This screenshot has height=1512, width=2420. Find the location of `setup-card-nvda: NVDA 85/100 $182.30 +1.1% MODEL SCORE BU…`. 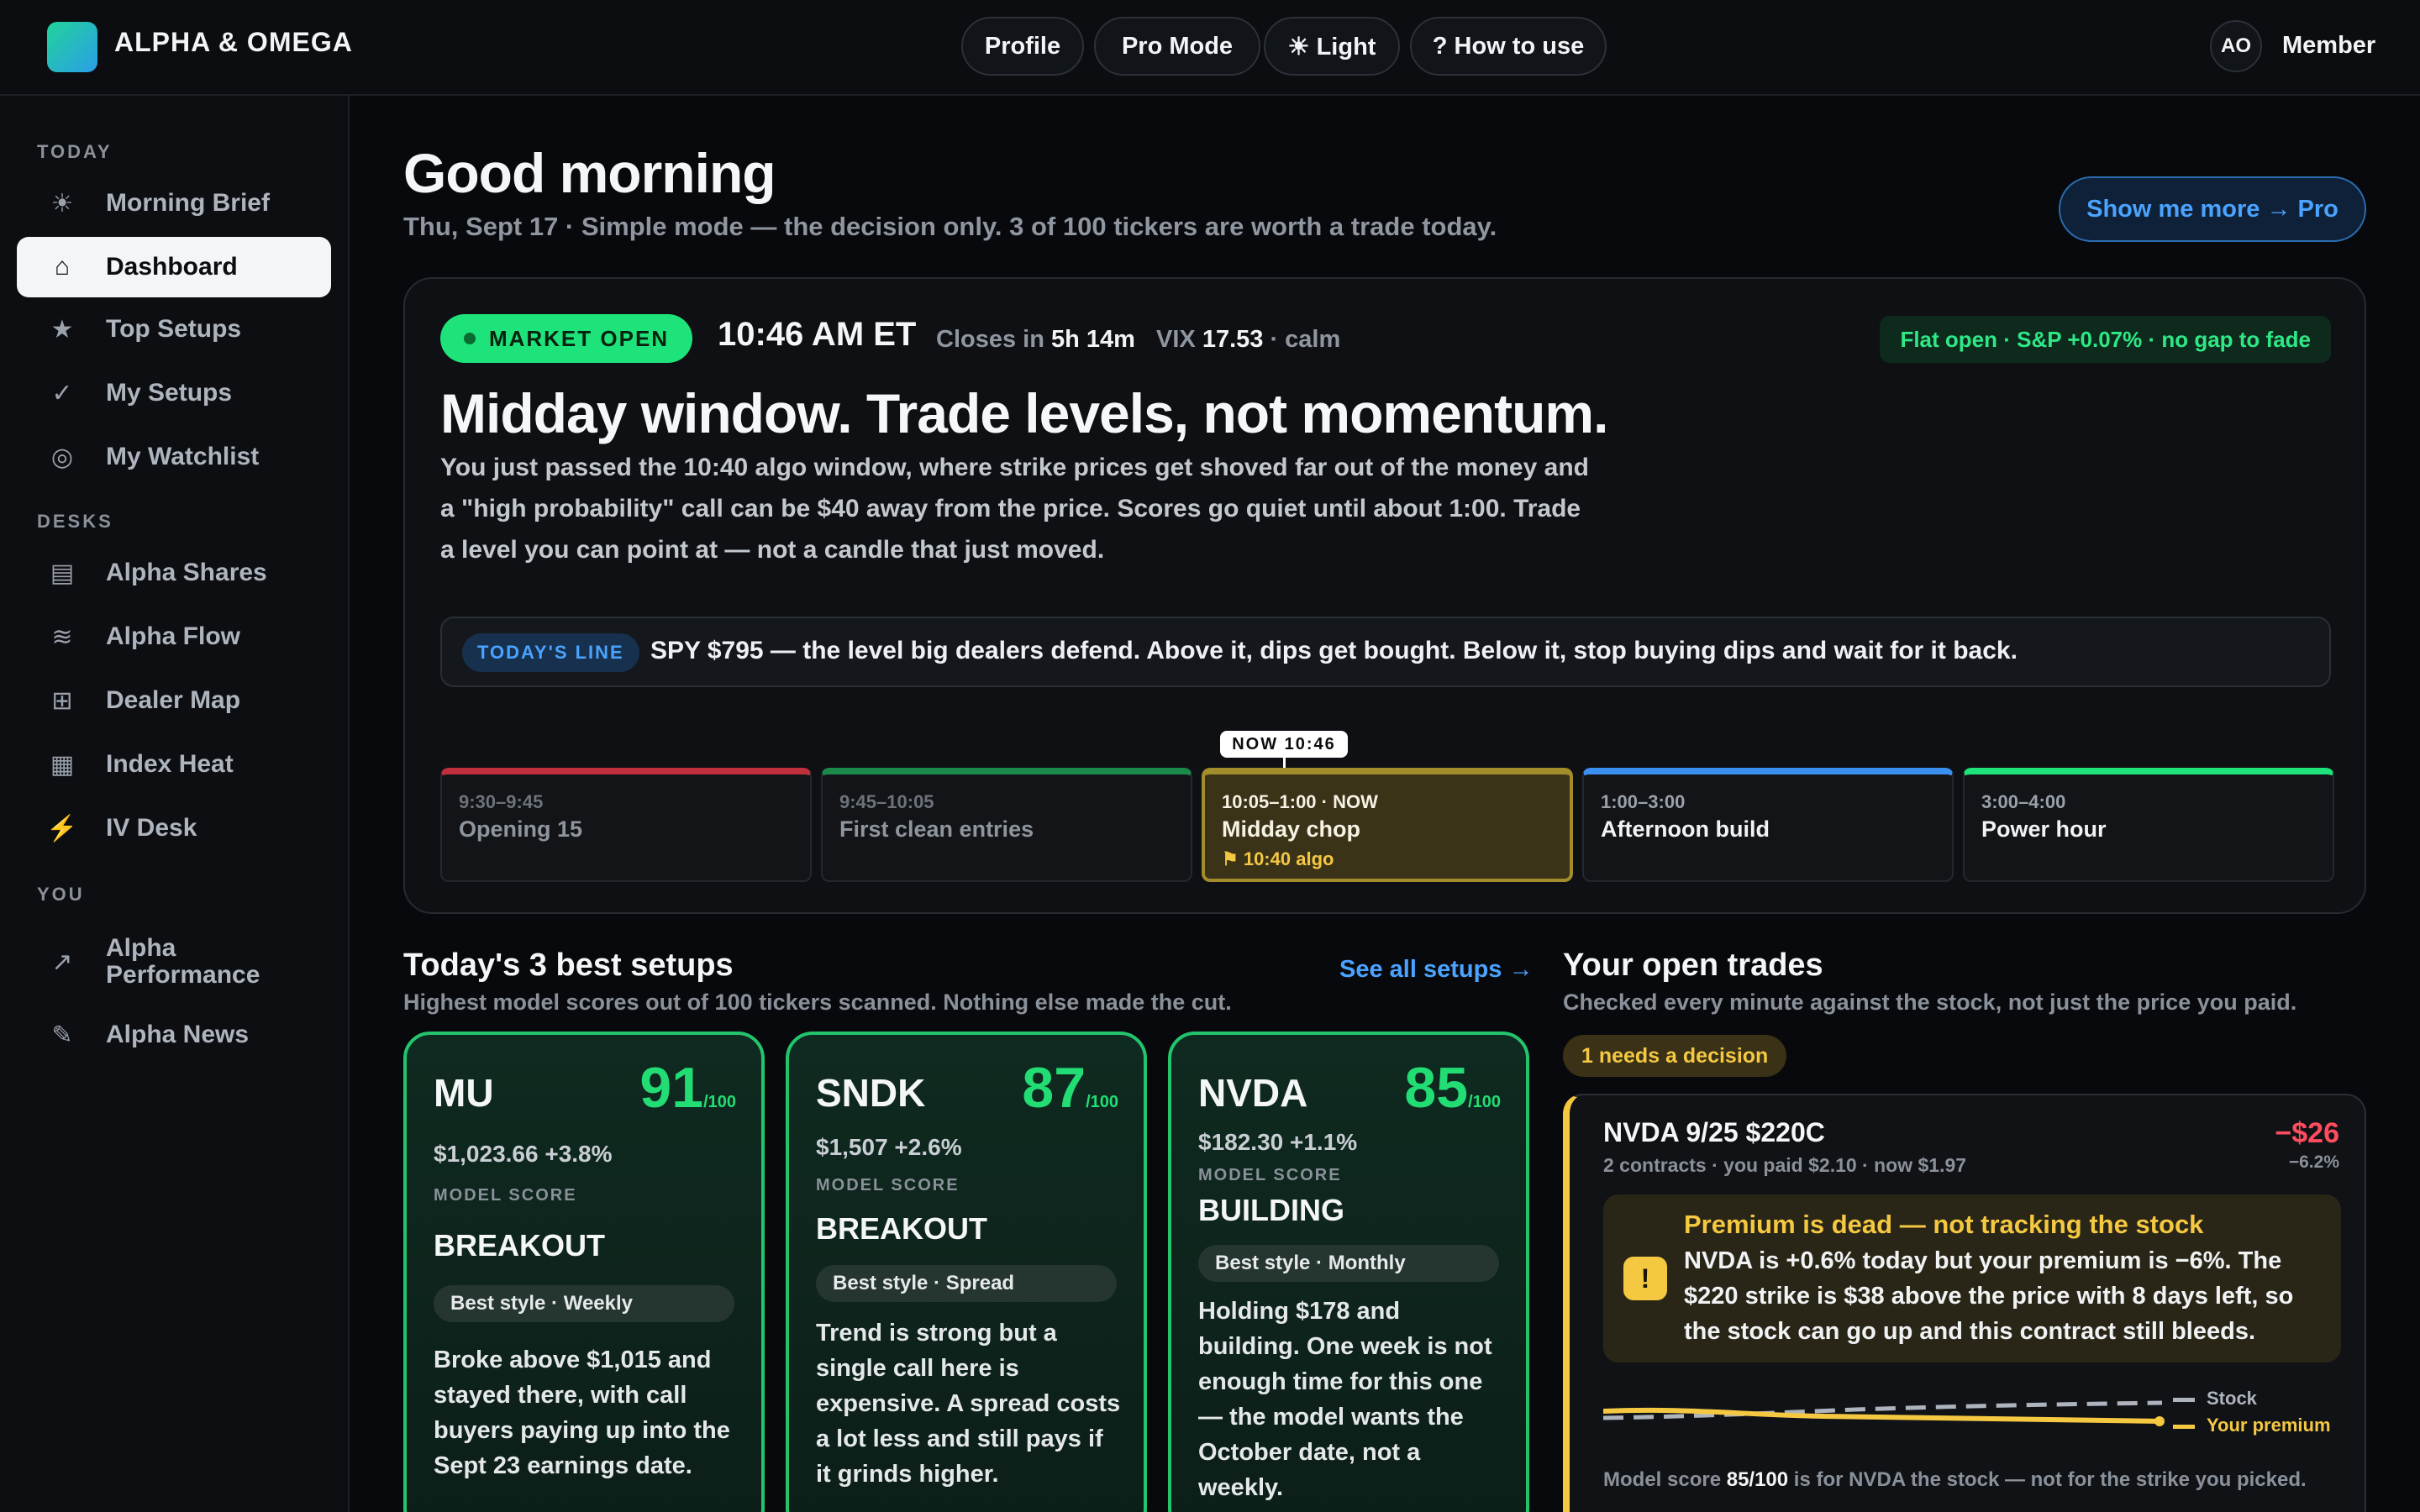

setup-card-nvda: NVDA 85/100 $182.30 +1.1% MODEL SCORE BU… is located at coordinates (1348, 1272).